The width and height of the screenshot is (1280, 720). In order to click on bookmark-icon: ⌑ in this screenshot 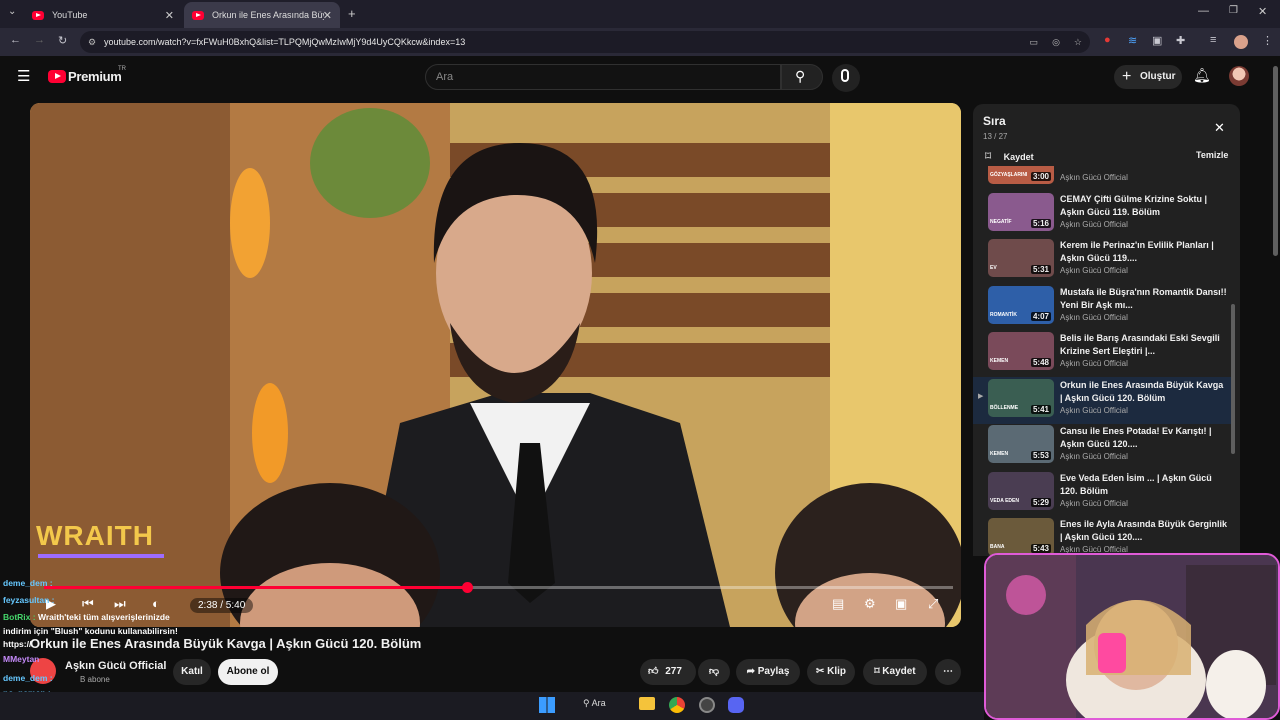, I will do `click(988, 156)`.